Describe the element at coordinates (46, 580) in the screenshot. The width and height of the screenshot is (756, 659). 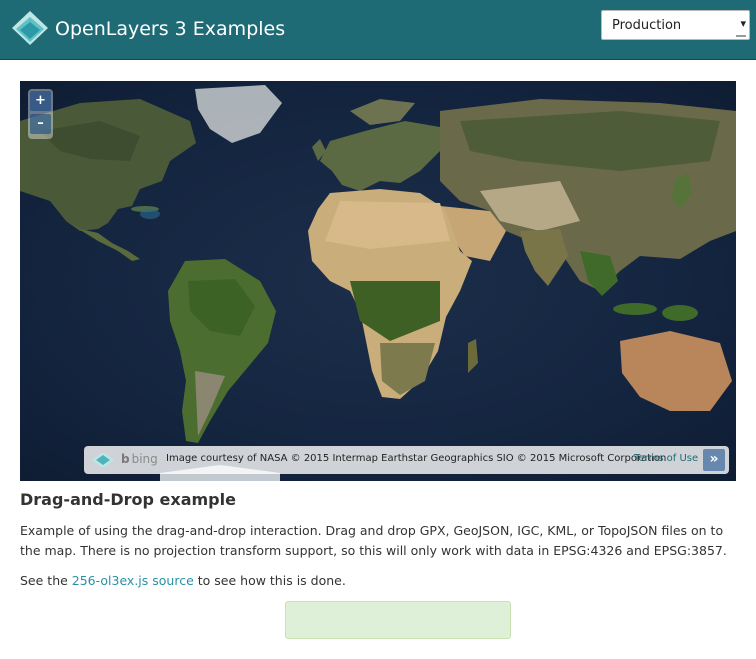
I see `source-note-prefix: See the` at that location.